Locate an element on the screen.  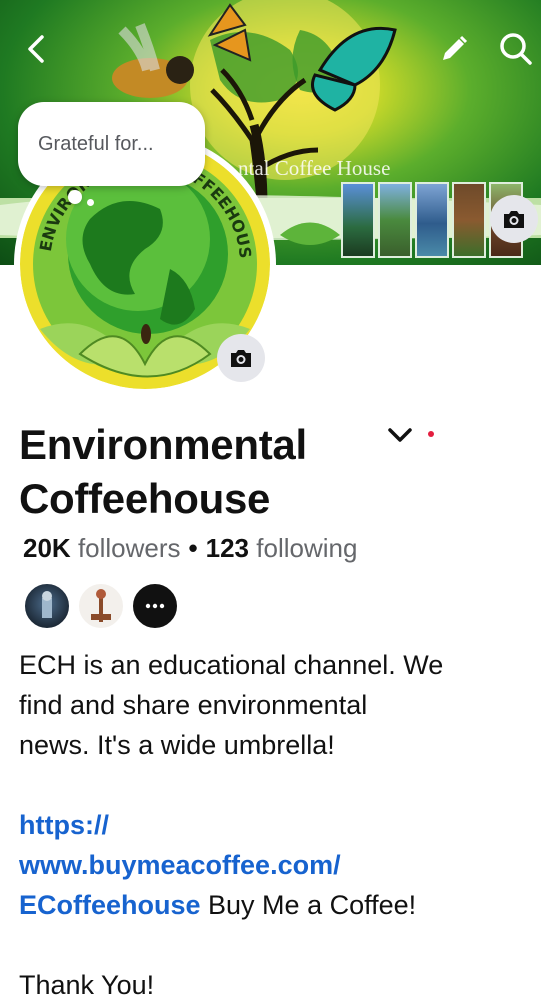
pencil-icon is located at coordinates (455, 47).